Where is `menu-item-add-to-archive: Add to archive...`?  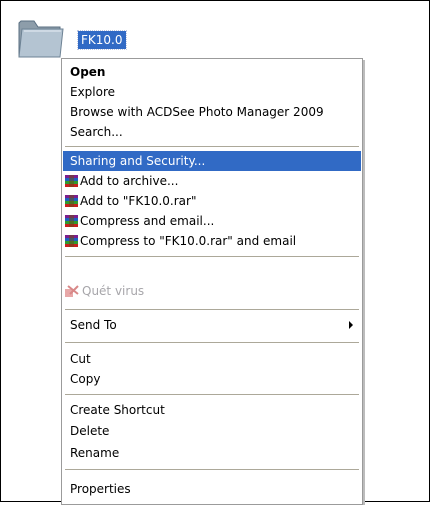 menu-item-add-to-archive: Add to archive... is located at coordinates (212, 181).